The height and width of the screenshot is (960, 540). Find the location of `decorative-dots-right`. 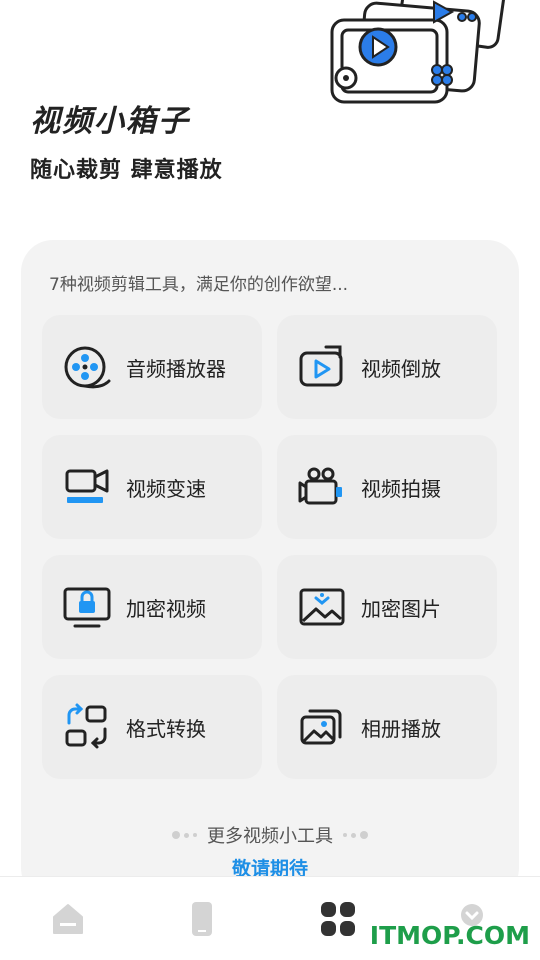

decorative-dots-right is located at coordinates (355, 835).